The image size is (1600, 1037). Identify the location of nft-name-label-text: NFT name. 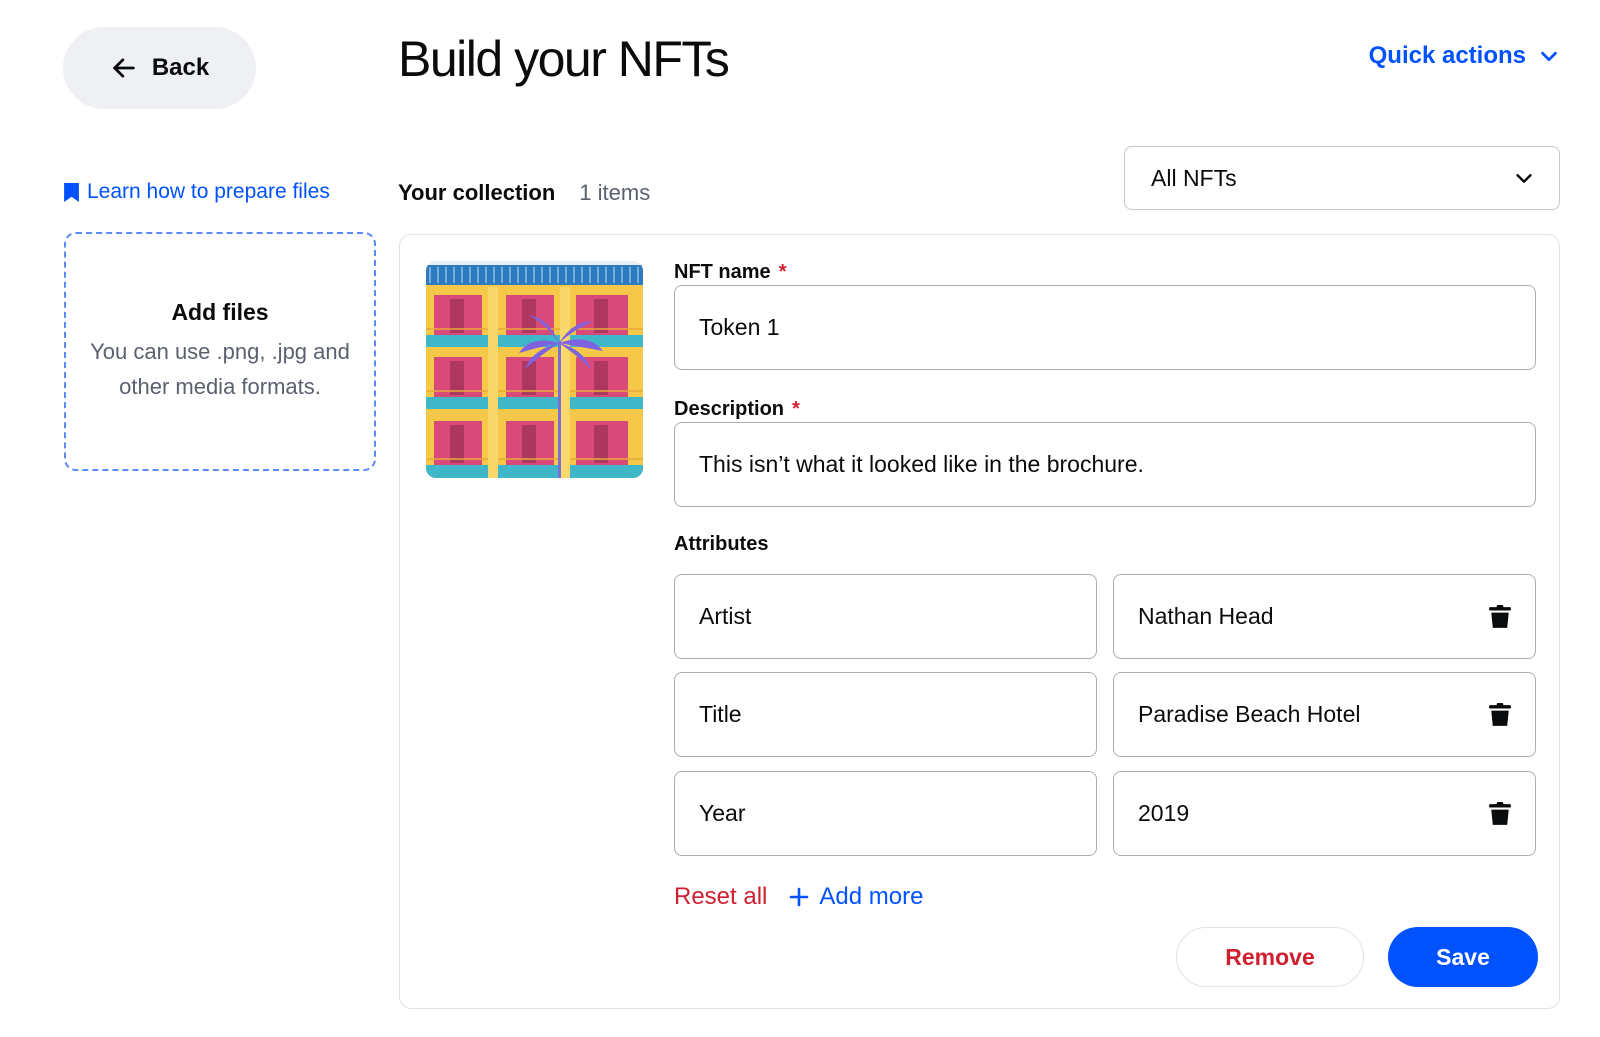
(722, 272).